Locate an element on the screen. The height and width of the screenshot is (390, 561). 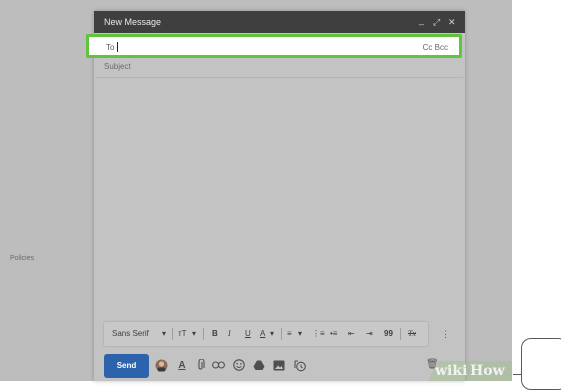
size-caret-icon: ▾ is located at coordinates (194, 333).